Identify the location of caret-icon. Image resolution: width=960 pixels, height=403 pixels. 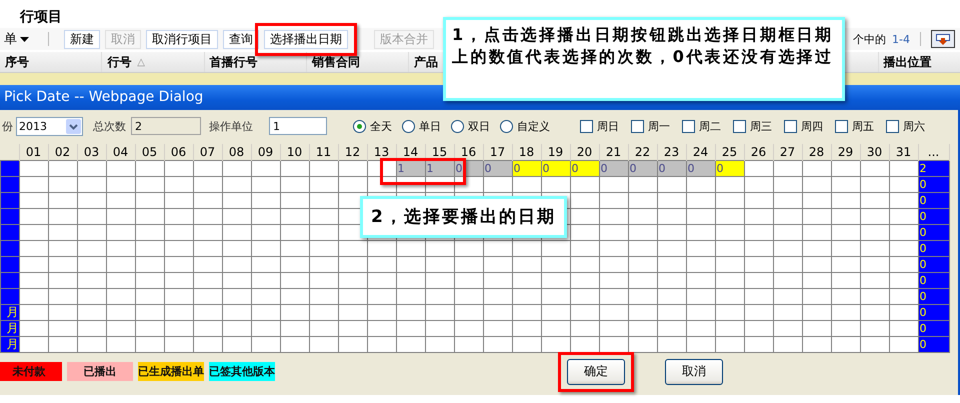
(24, 39).